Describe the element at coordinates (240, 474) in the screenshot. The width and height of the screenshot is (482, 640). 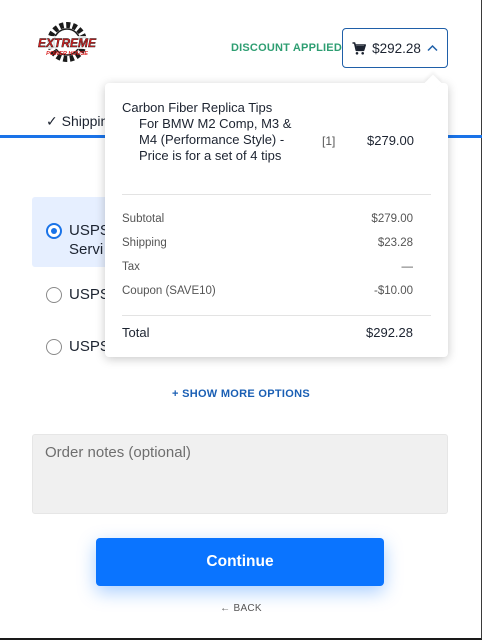
I see `order-notes-field` at that location.